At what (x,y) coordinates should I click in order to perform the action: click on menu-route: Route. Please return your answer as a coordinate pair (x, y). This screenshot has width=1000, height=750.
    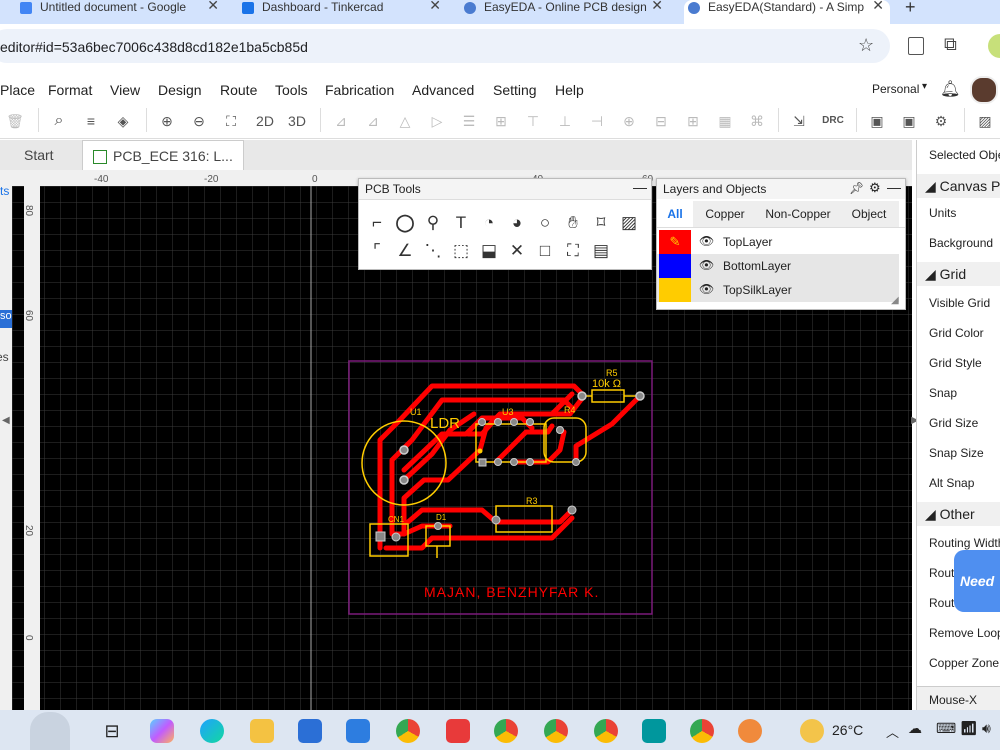
    Looking at the image, I should click on (238, 90).